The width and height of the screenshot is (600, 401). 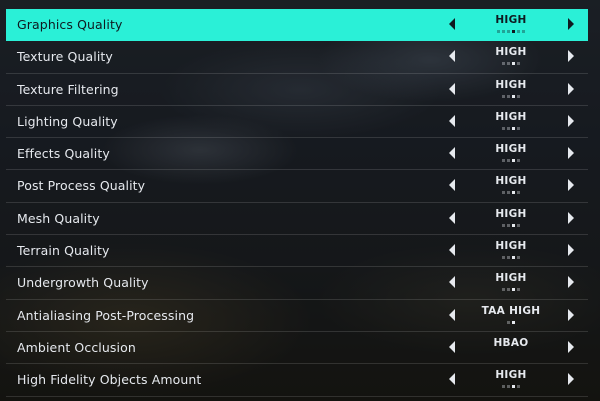 What do you see at coordinates (297, 90) in the screenshot?
I see `setting-row-texture-filtering: Texture Filtering HIGH` at bounding box center [297, 90].